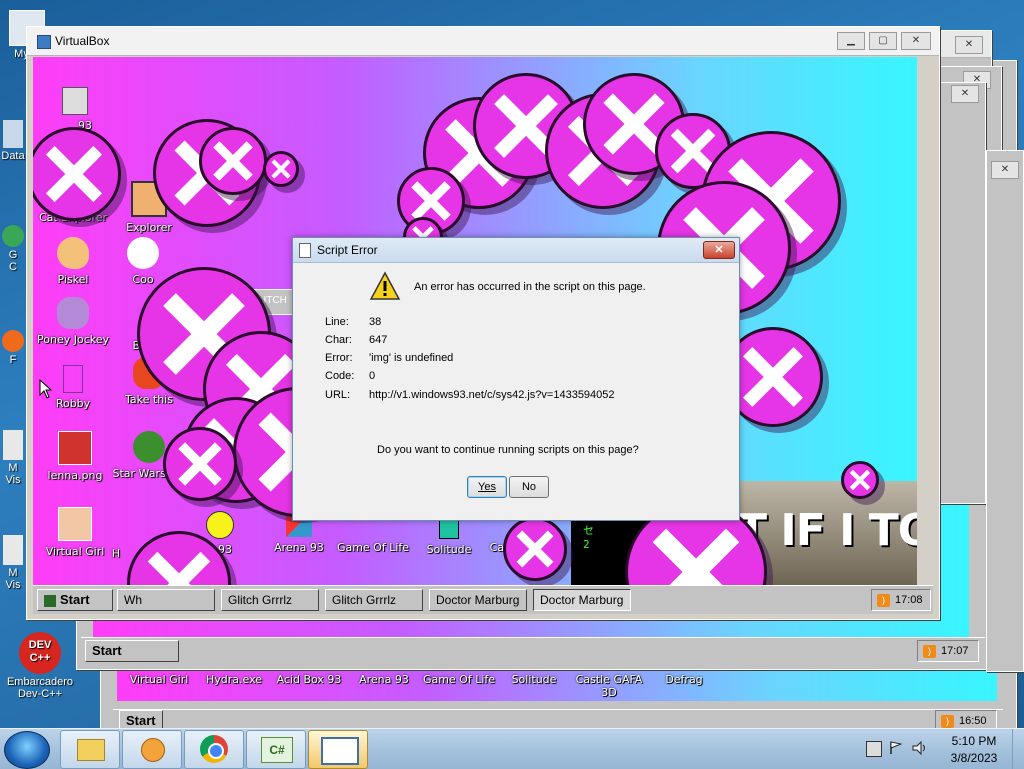 The image size is (1024, 769). What do you see at coordinates (719, 250) in the screenshot?
I see `dialog-close-button: ✕` at bounding box center [719, 250].